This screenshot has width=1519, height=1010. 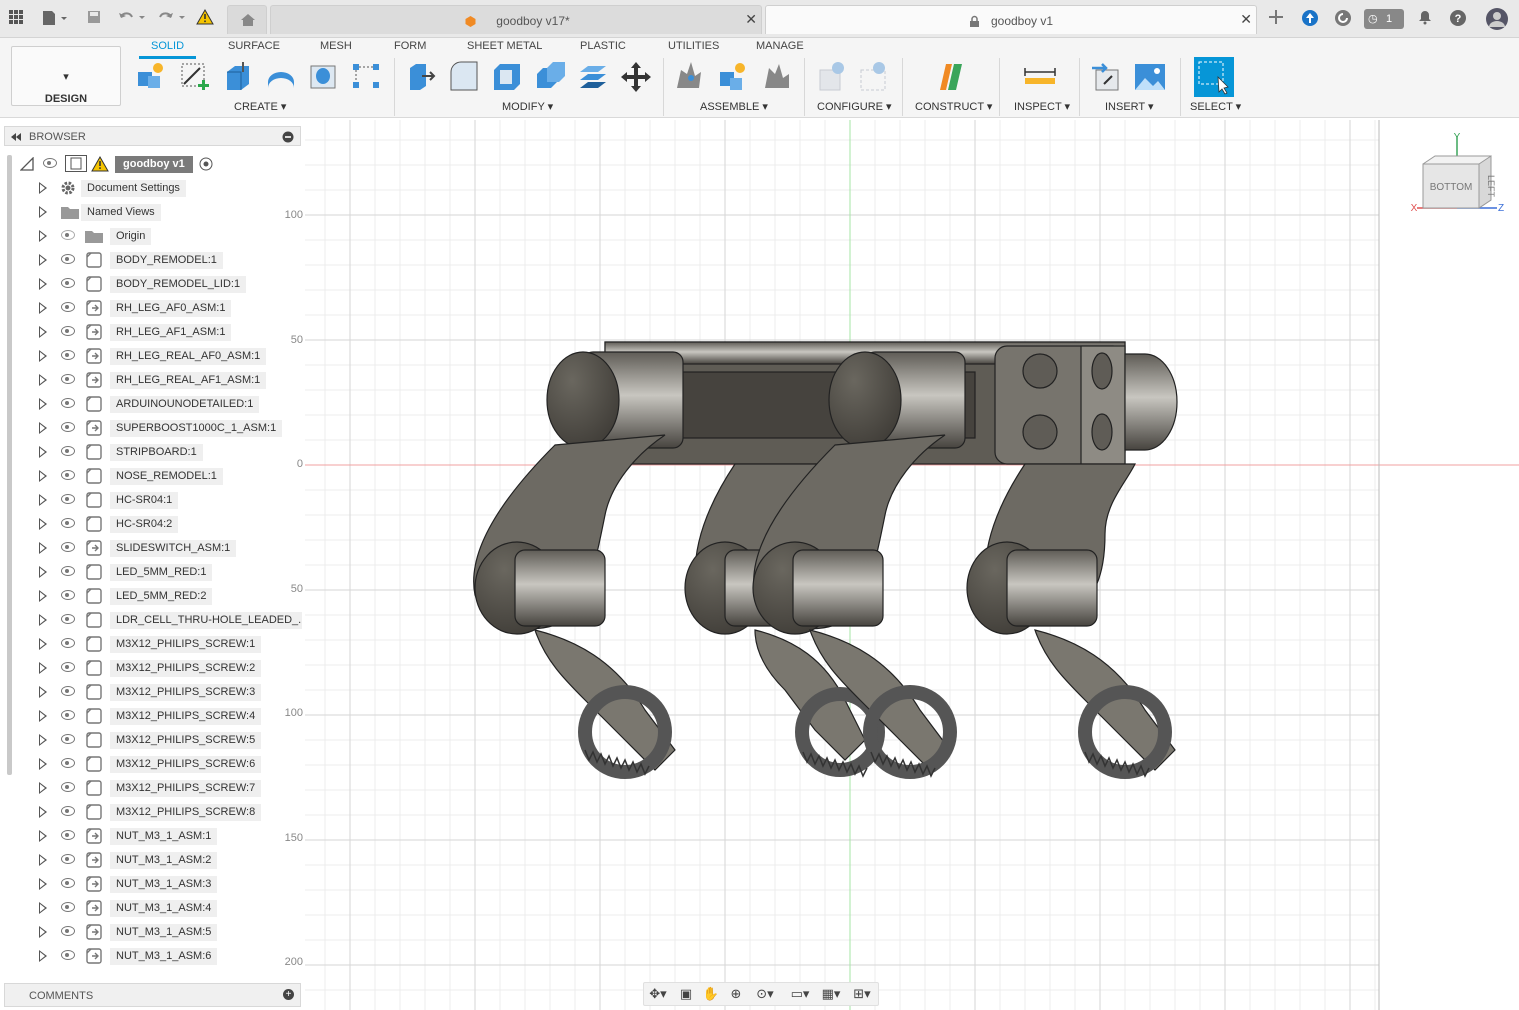 I want to click on select-icon, so click(x=1214, y=77).